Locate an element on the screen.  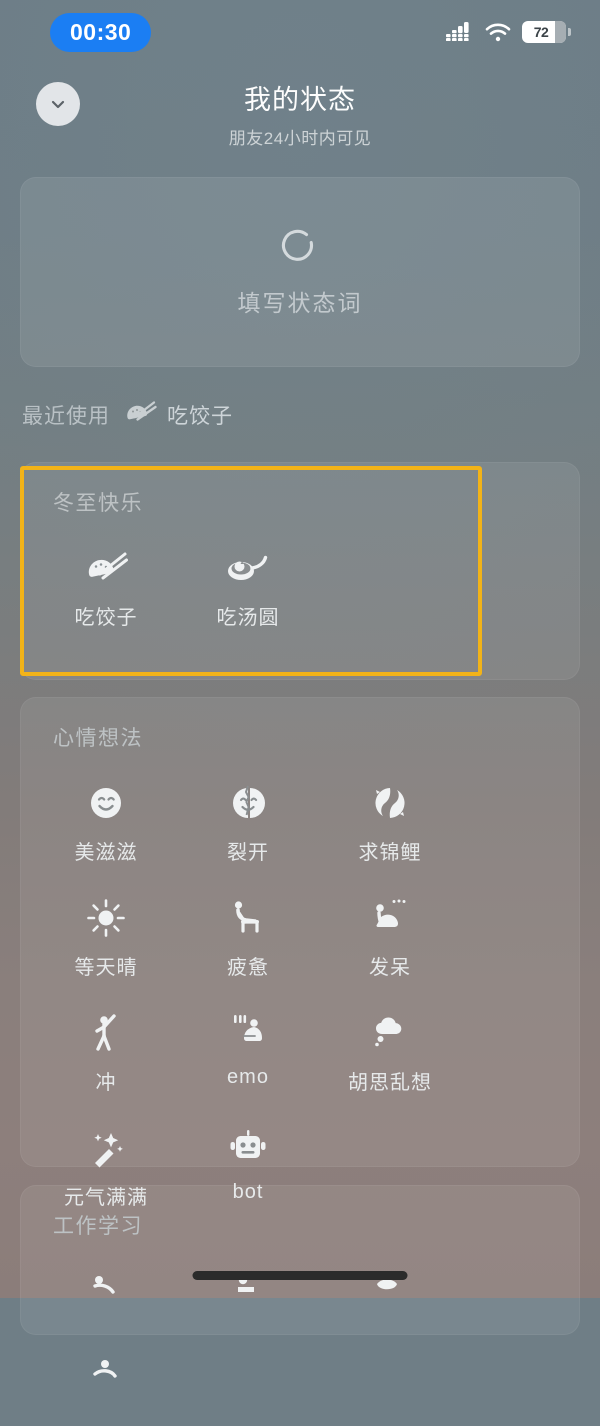
status-item-cracked: 裂开 is located at coordinates (248, 823).